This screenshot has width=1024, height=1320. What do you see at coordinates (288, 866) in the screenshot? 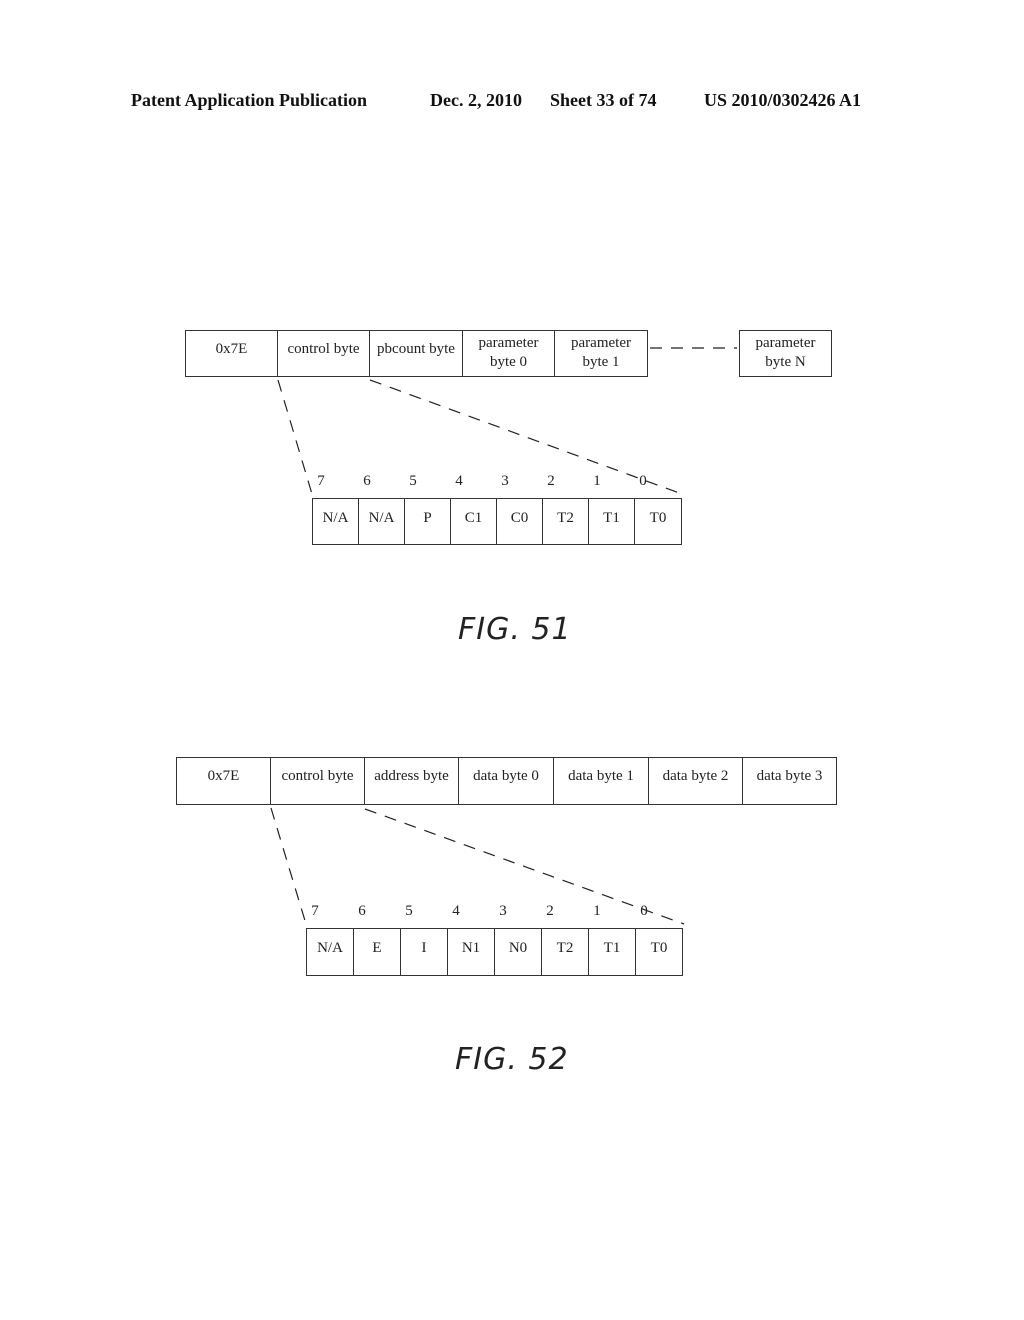
I see `fig52-expand-left-line` at bounding box center [288, 866].